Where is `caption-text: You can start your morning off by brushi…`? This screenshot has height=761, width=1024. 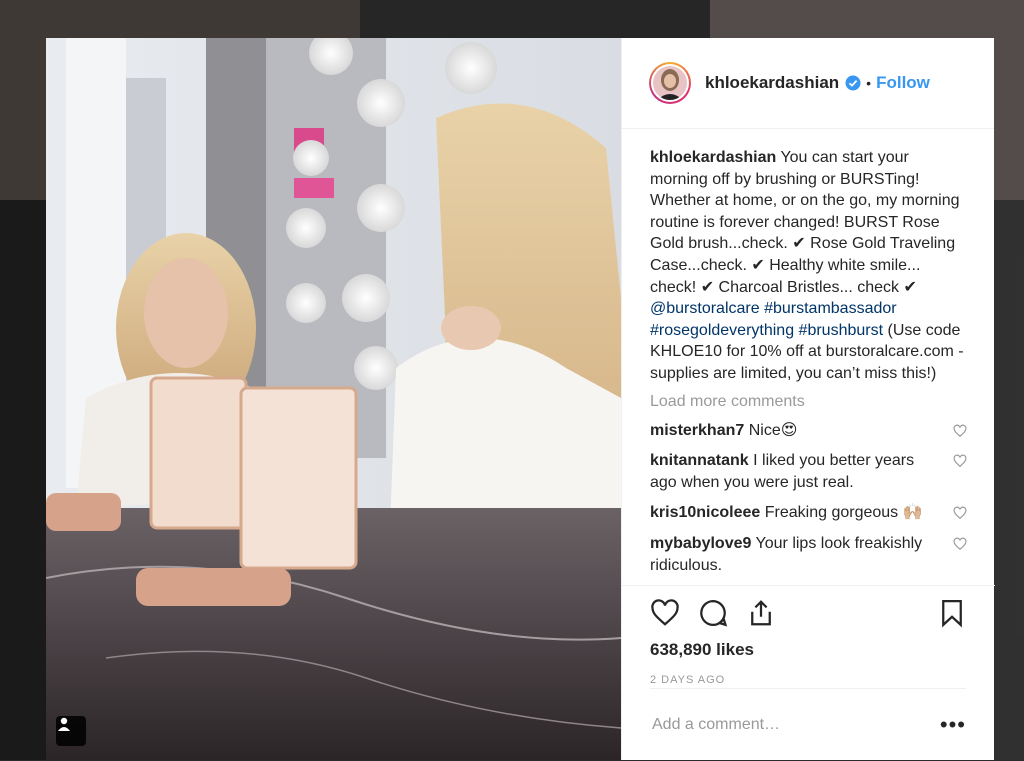 caption-text: You can start your morning off by brushi… is located at coordinates (805, 222).